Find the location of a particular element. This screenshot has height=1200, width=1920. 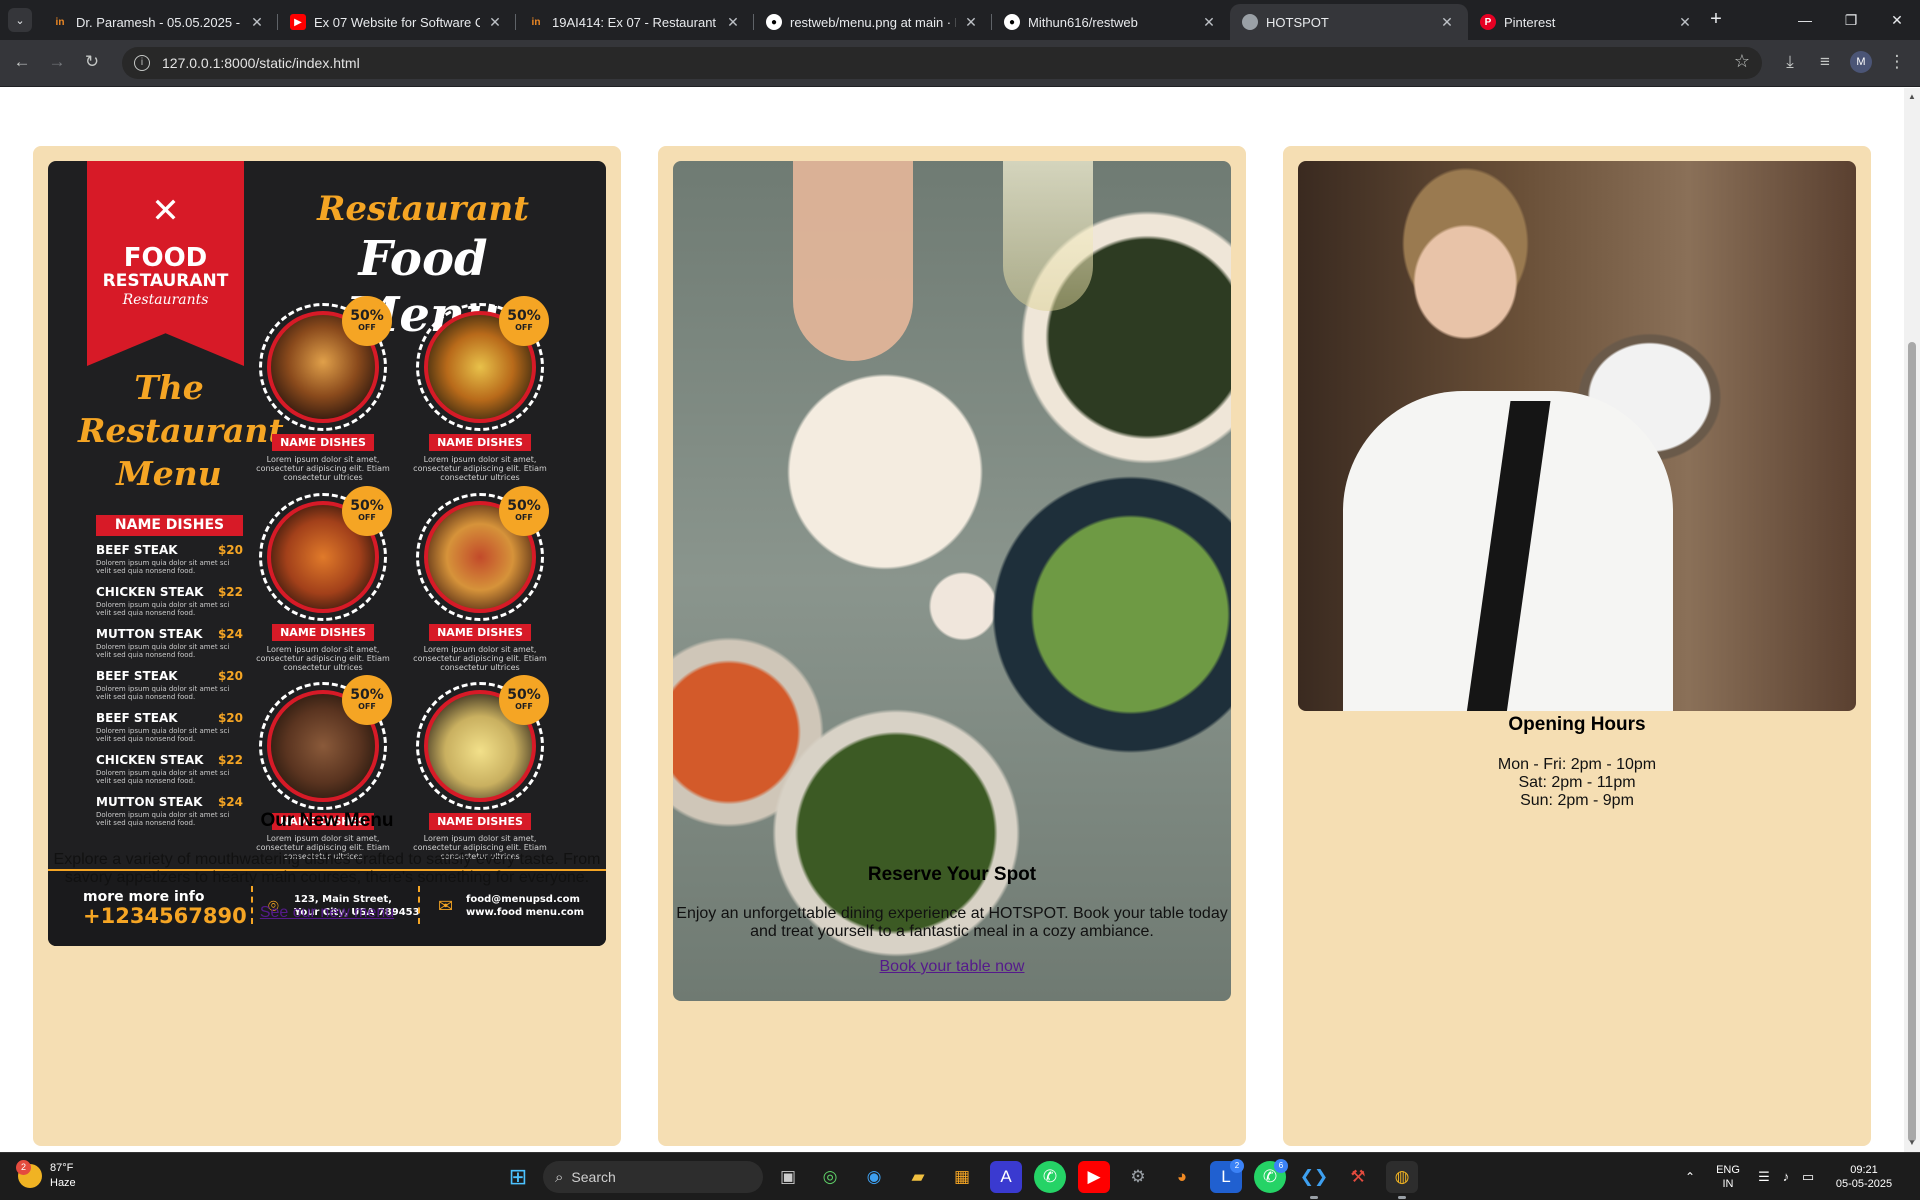

volume-icon: ♪ is located at coordinates (1786, 1176).